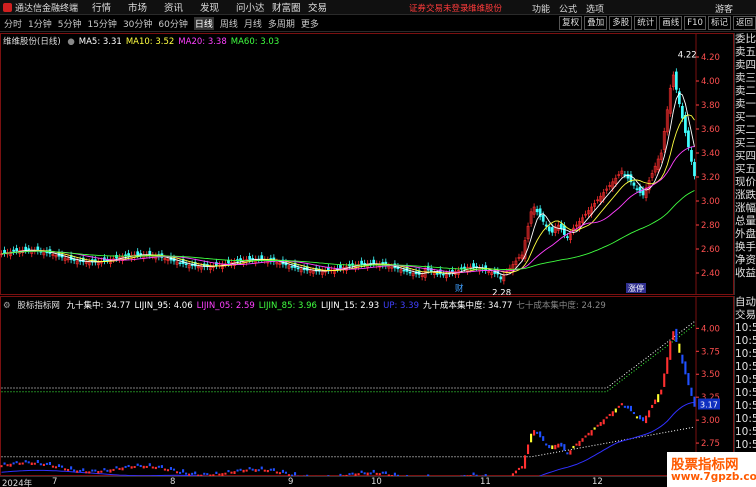 This screenshot has height=487, width=756. What do you see at coordinates (254, 7) in the screenshot?
I see `menu-item-4: 问小达` at bounding box center [254, 7].